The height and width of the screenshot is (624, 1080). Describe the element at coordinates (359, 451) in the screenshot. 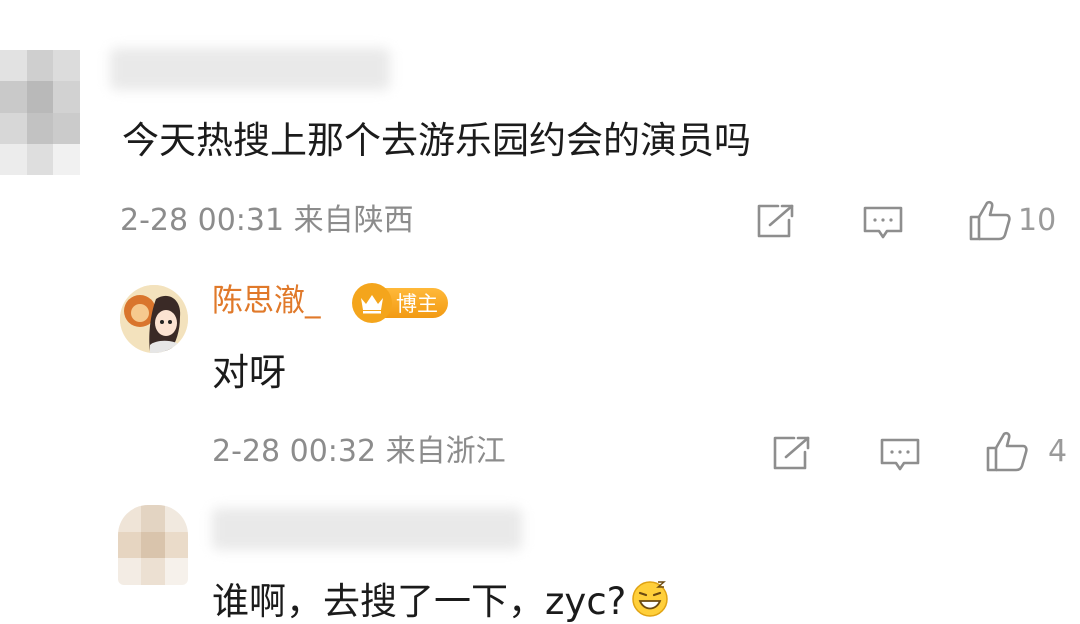

I see `comment-meta: 2-28 00:32 来自浙江` at that location.